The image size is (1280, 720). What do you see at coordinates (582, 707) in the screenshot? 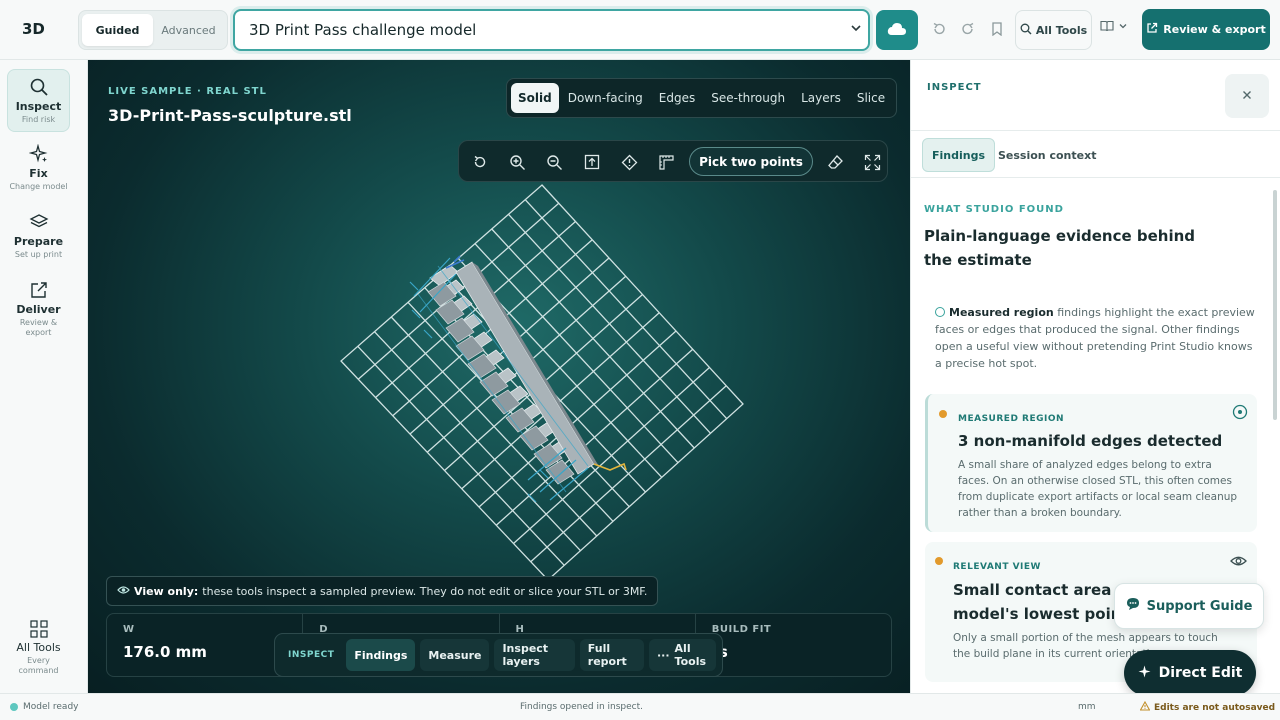
I see `status-message: Findings opened in inspect.` at bounding box center [582, 707].